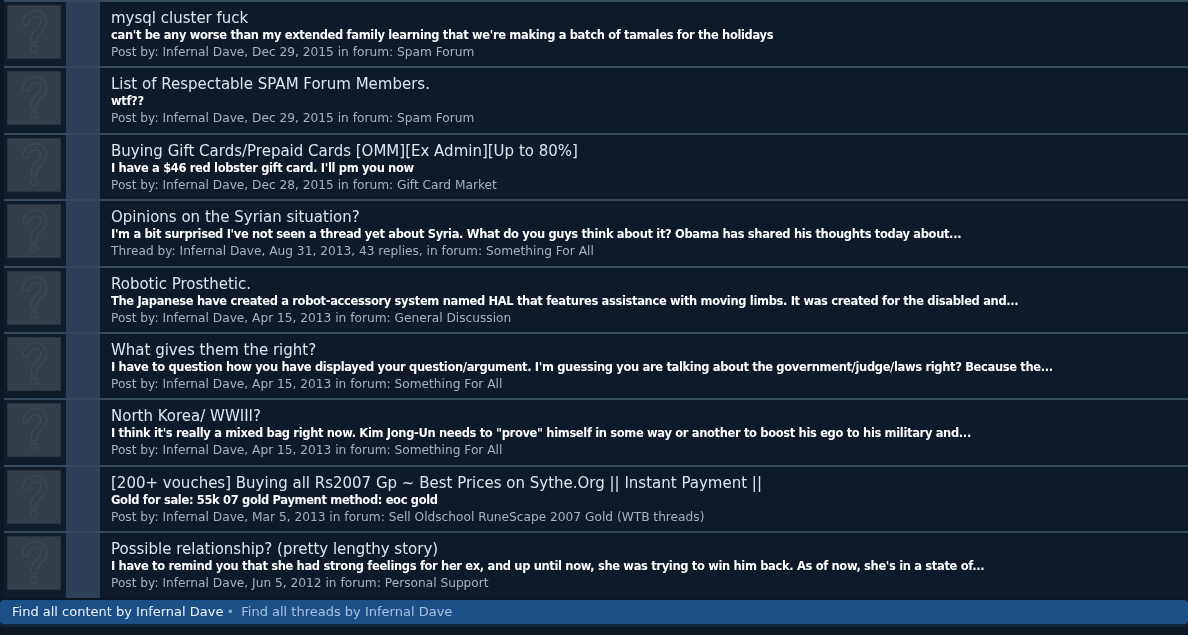  What do you see at coordinates (352, 252) in the screenshot?
I see `post-meta: Thread by: Infernal Dave, Aug 31, 2013, 43 replies, in forum: Something For All` at bounding box center [352, 252].